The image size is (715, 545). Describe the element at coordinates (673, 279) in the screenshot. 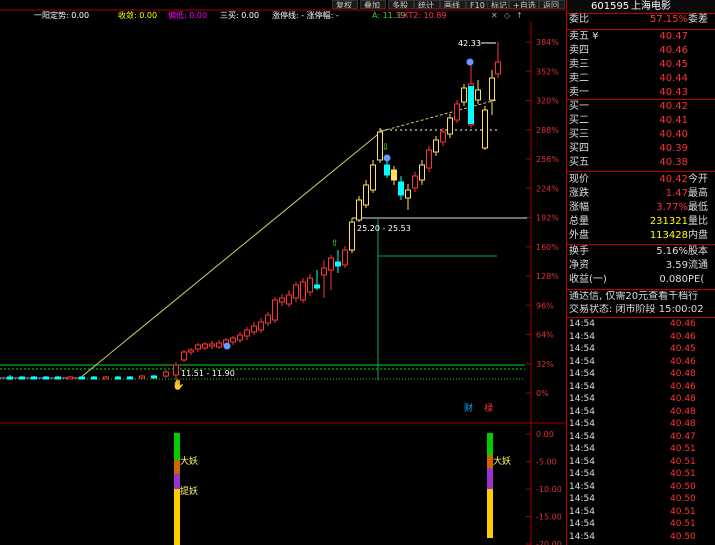

I see `quote-value: 0.080` at that location.